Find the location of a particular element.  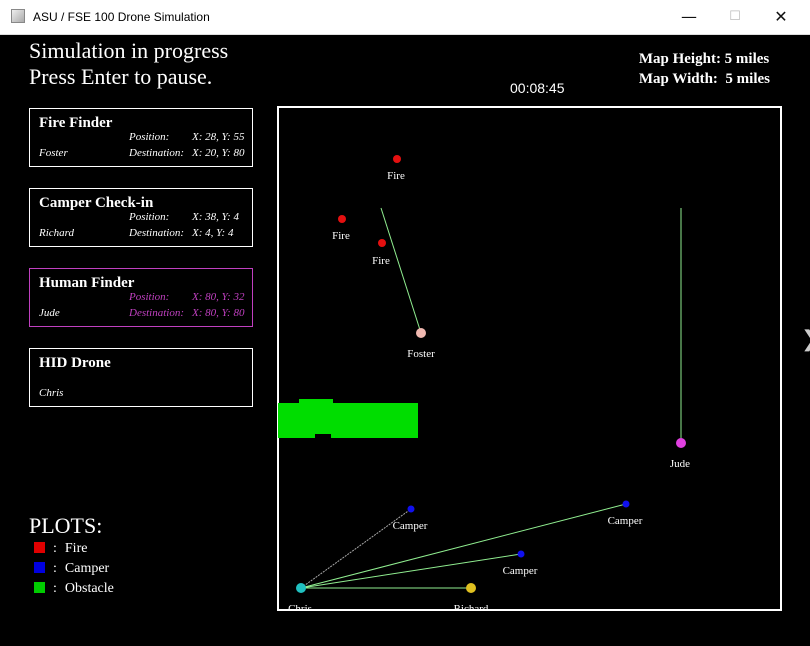

map-dimensions: Map Height: 5 miles Map Width: 5 miles is located at coordinates (704, 69).